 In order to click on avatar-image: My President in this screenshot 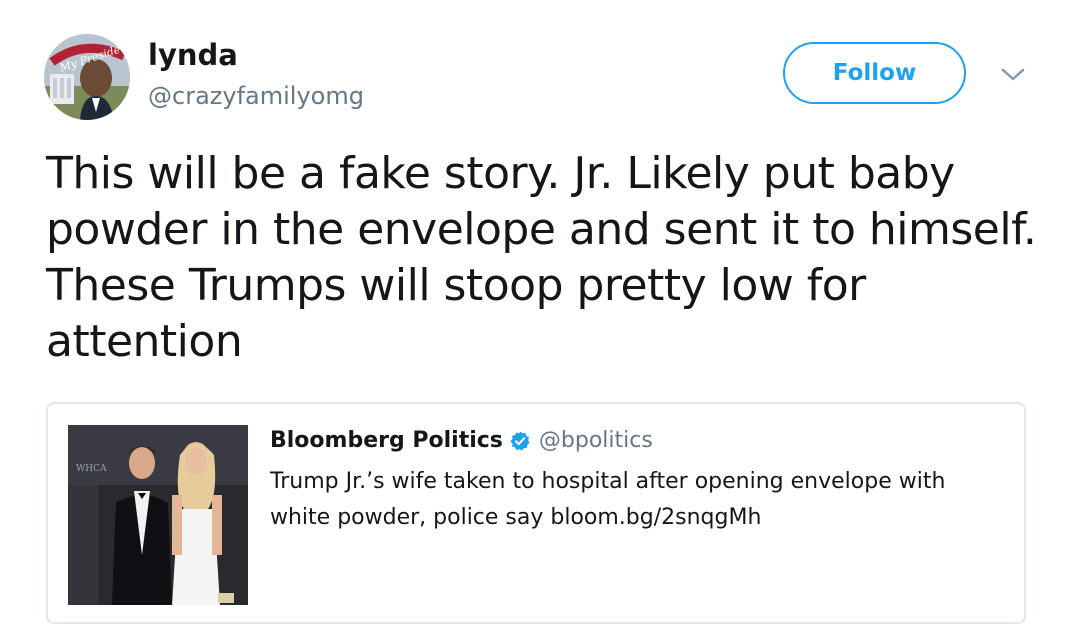, I will do `click(87, 77)`.